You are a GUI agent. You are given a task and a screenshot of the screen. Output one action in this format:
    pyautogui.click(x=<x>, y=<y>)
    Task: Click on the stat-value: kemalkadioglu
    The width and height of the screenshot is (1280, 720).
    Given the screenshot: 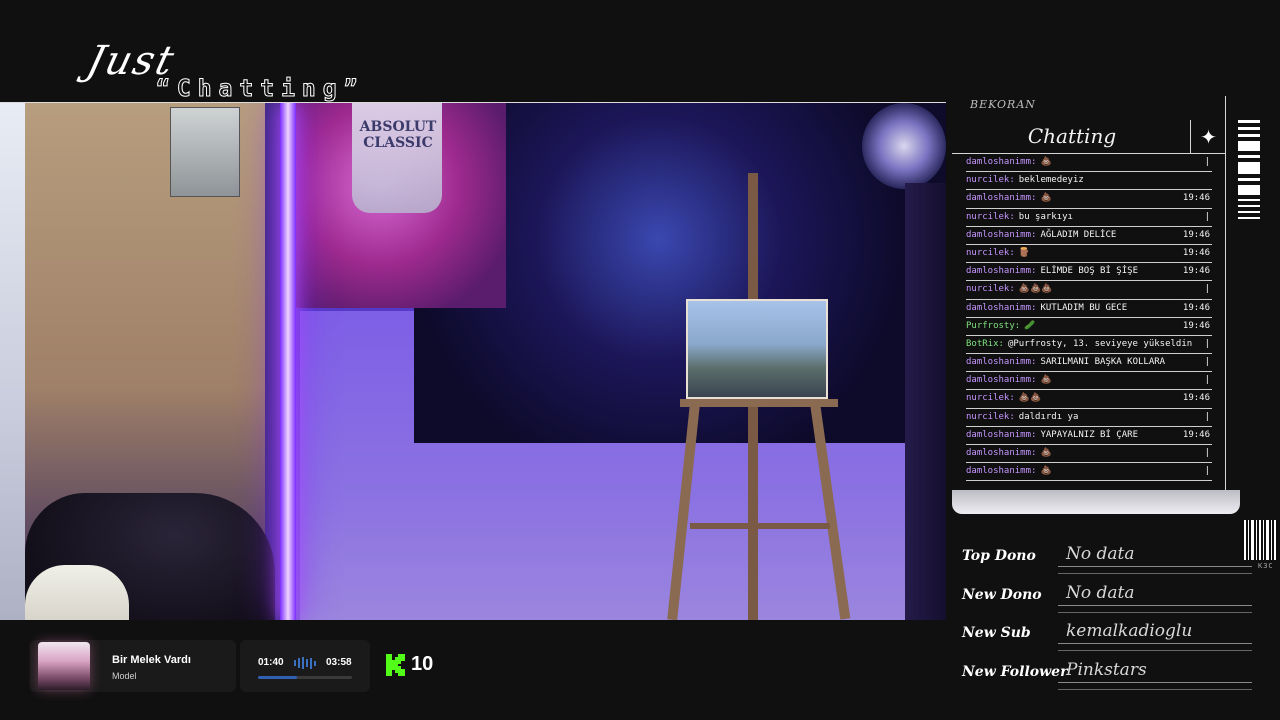 What is the action you would take?
    pyautogui.click(x=1129, y=631)
    